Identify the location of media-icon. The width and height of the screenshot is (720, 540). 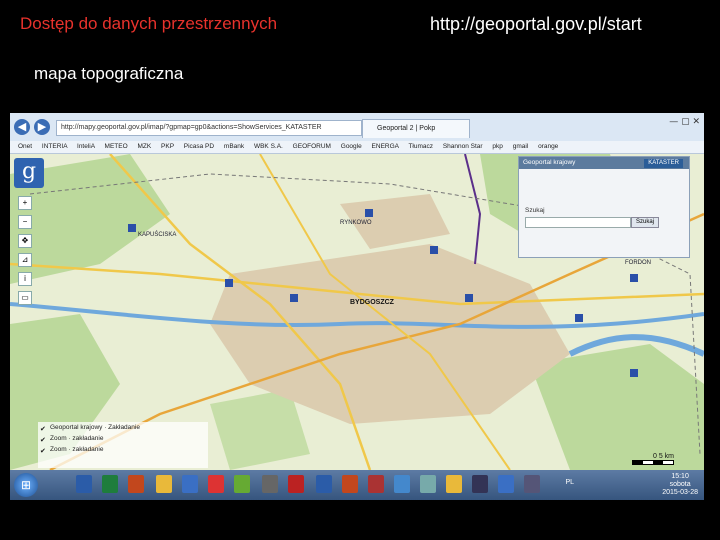
(216, 484).